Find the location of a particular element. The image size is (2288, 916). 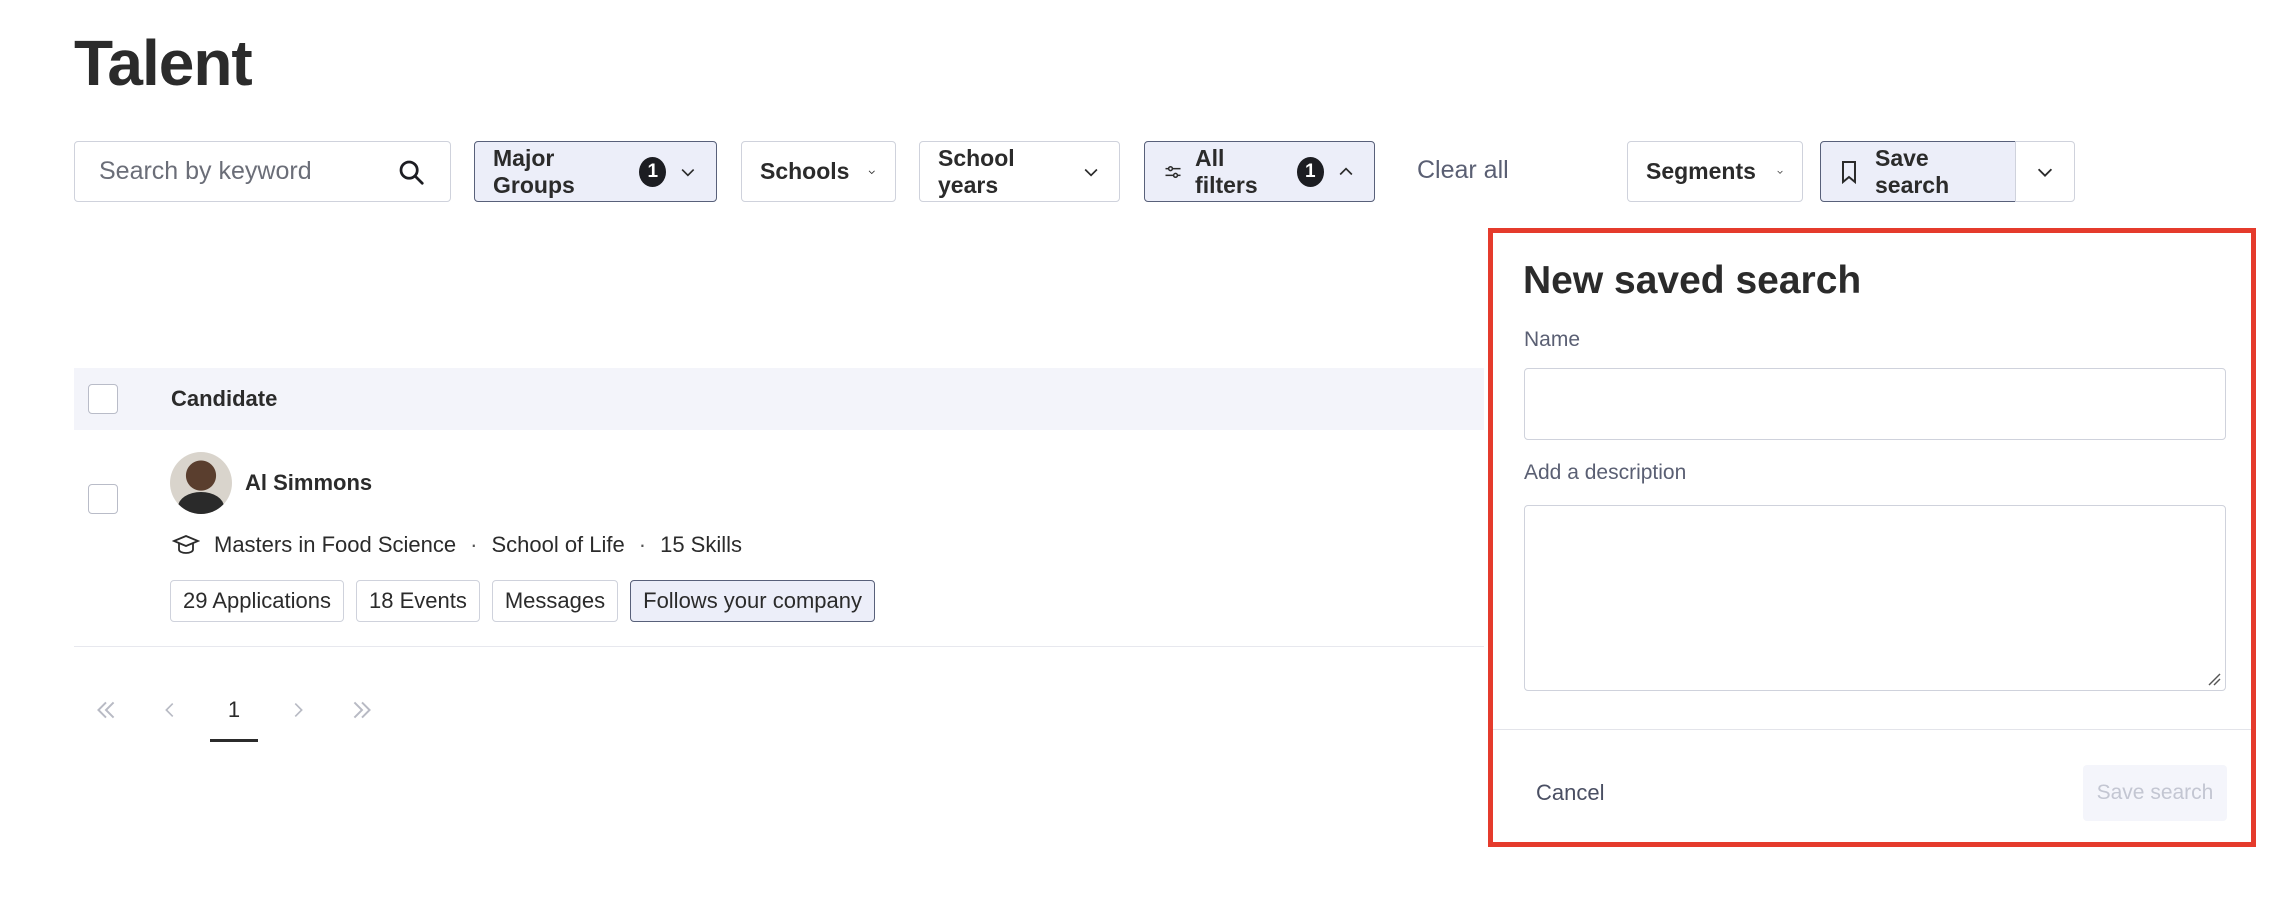

save-search-button: Save search is located at coordinates (1918, 171).